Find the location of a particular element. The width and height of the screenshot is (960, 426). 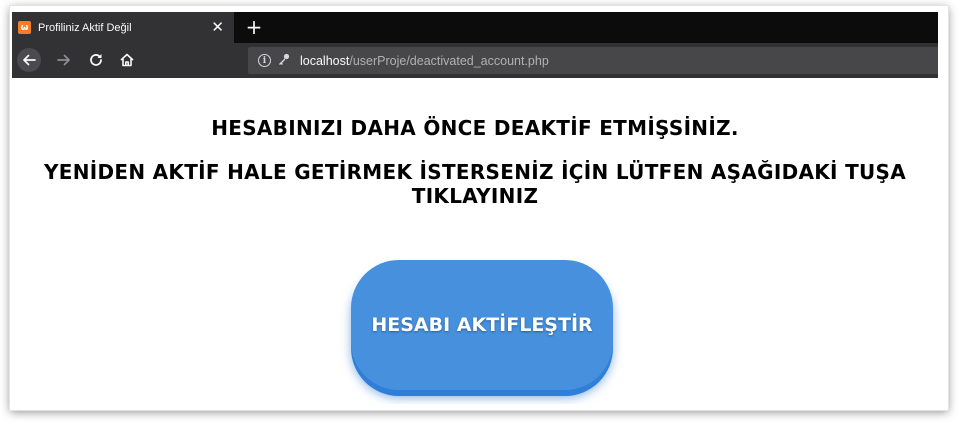

activate-account-button: HESABI AKTİFLEŞTİR is located at coordinates (482, 325).